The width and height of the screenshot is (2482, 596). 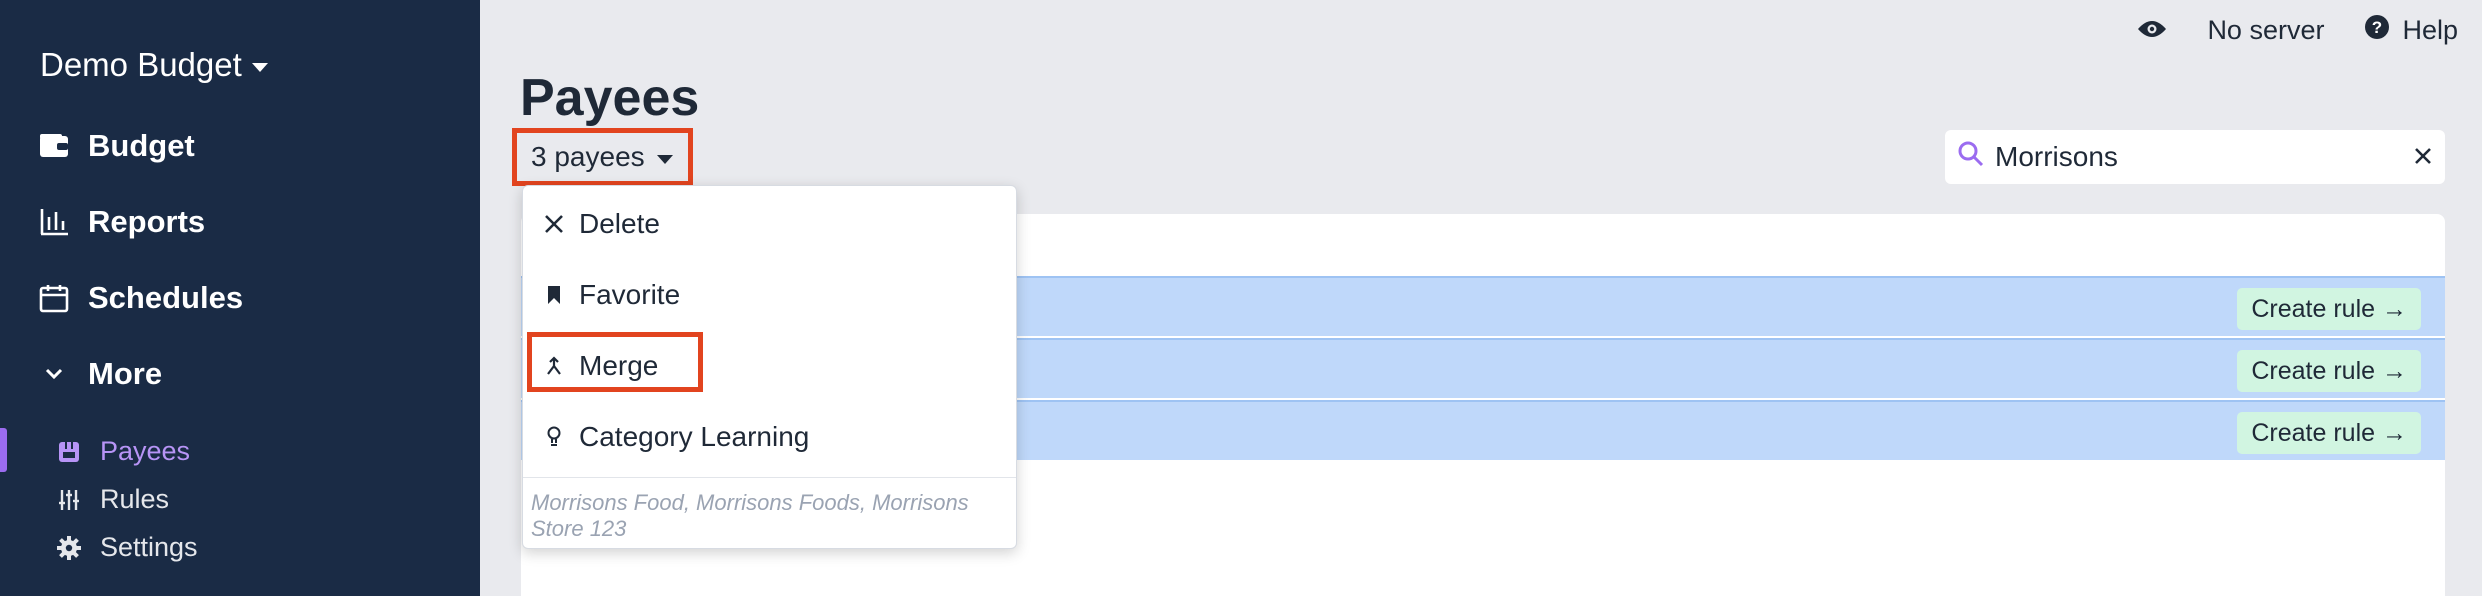 I want to click on budget-selector: Demo Budget, so click(x=154, y=65).